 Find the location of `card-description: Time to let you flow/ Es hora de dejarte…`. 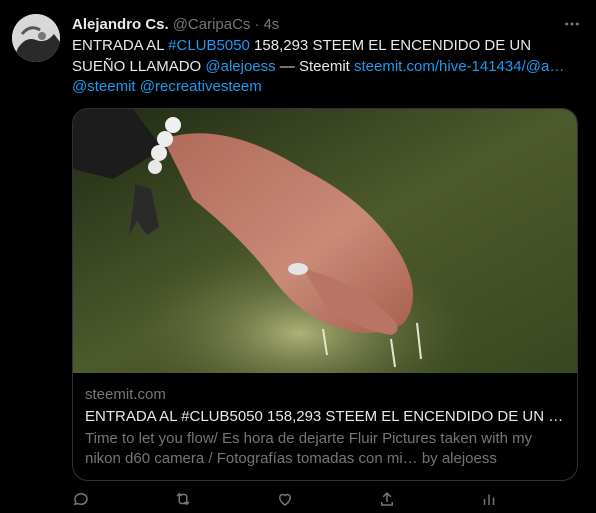

card-description: Time to let you flow/ Es hora de dejarte… is located at coordinates (309, 448).